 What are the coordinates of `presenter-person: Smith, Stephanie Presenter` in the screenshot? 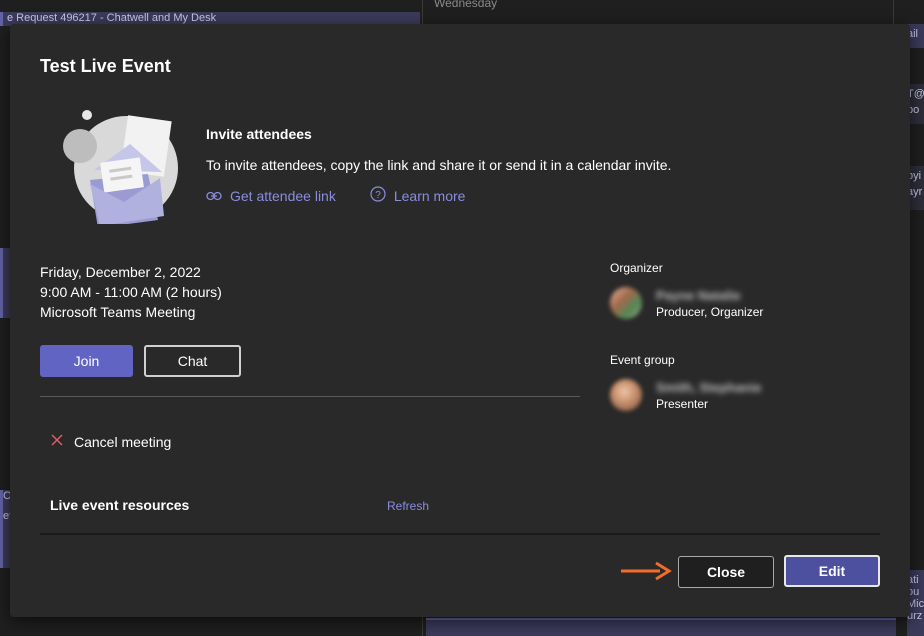 It's located at (685, 395).